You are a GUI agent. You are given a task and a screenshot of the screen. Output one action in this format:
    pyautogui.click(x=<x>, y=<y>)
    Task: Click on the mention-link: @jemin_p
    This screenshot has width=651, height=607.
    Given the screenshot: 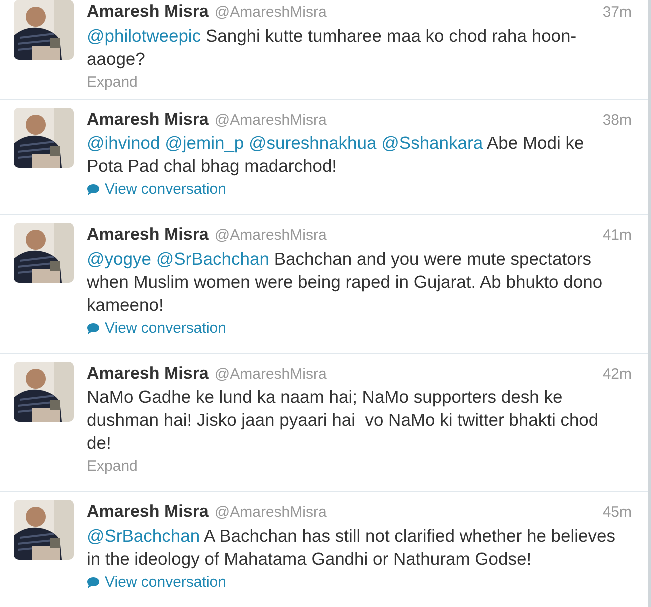 What is the action you would take?
    pyautogui.click(x=204, y=143)
    